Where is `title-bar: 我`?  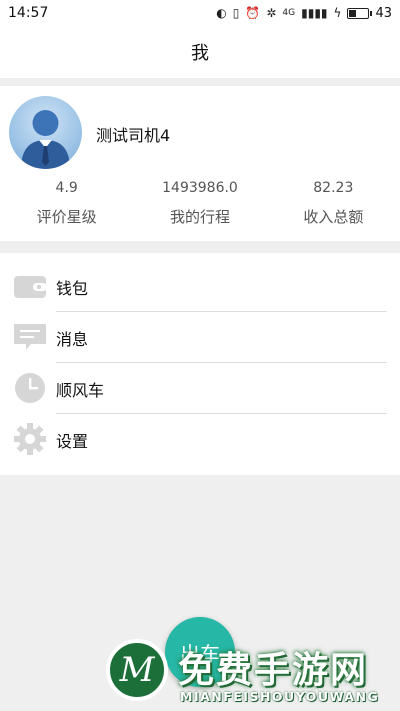
title-bar: 我 is located at coordinates (200, 52).